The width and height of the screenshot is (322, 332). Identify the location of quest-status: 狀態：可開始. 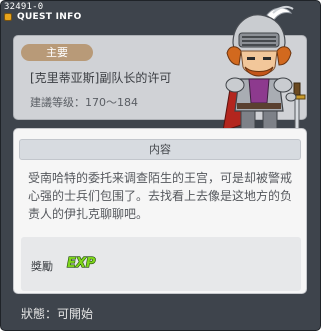
(57, 314).